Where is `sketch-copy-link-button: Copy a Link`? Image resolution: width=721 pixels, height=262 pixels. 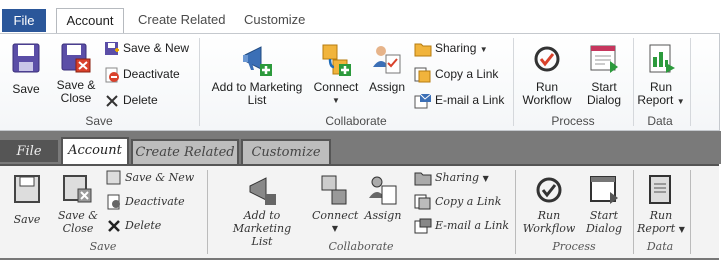 sketch-copy-link-button: Copy a Link is located at coordinates (457, 202).